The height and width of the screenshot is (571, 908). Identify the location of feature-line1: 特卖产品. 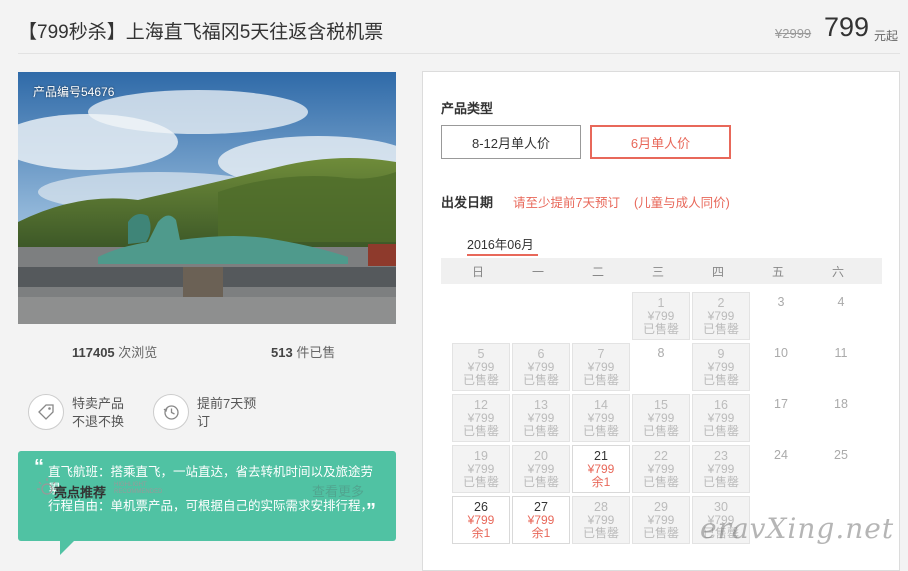
(98, 403).